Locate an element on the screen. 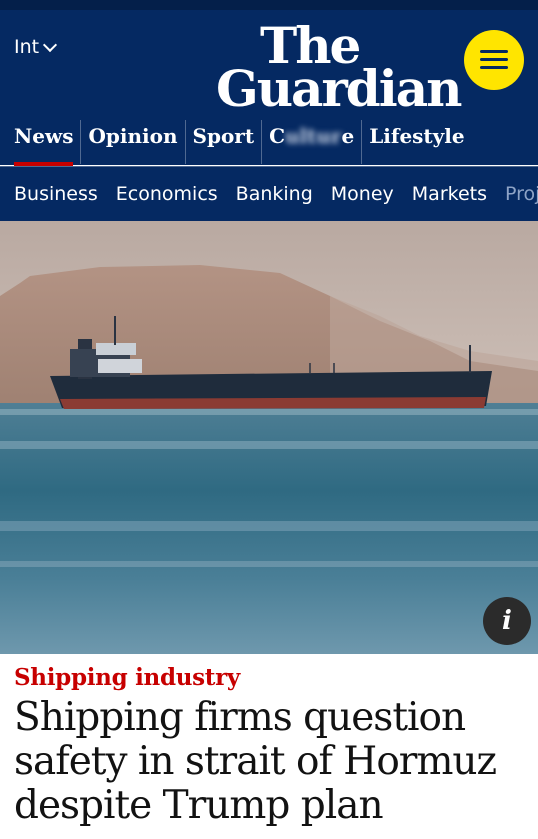  info-icon: i is located at coordinates (507, 621).